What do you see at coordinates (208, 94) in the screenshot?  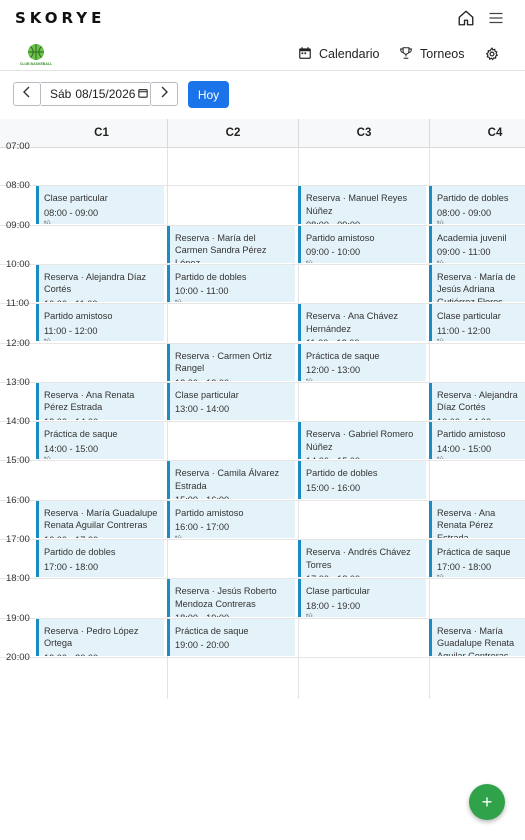 I see `today-button: Hoy` at bounding box center [208, 94].